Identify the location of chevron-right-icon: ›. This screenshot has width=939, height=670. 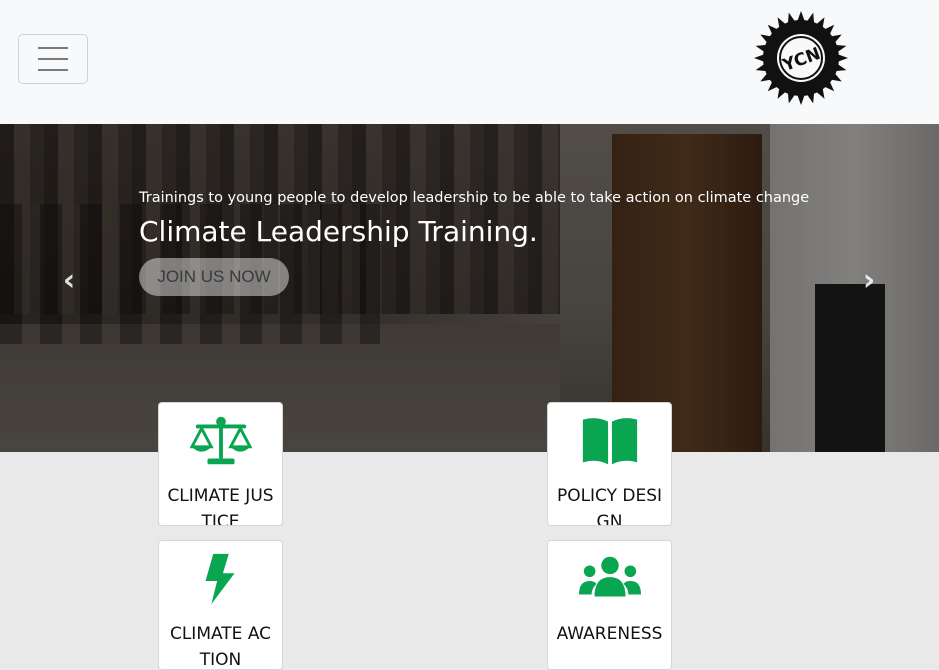
(869, 281).